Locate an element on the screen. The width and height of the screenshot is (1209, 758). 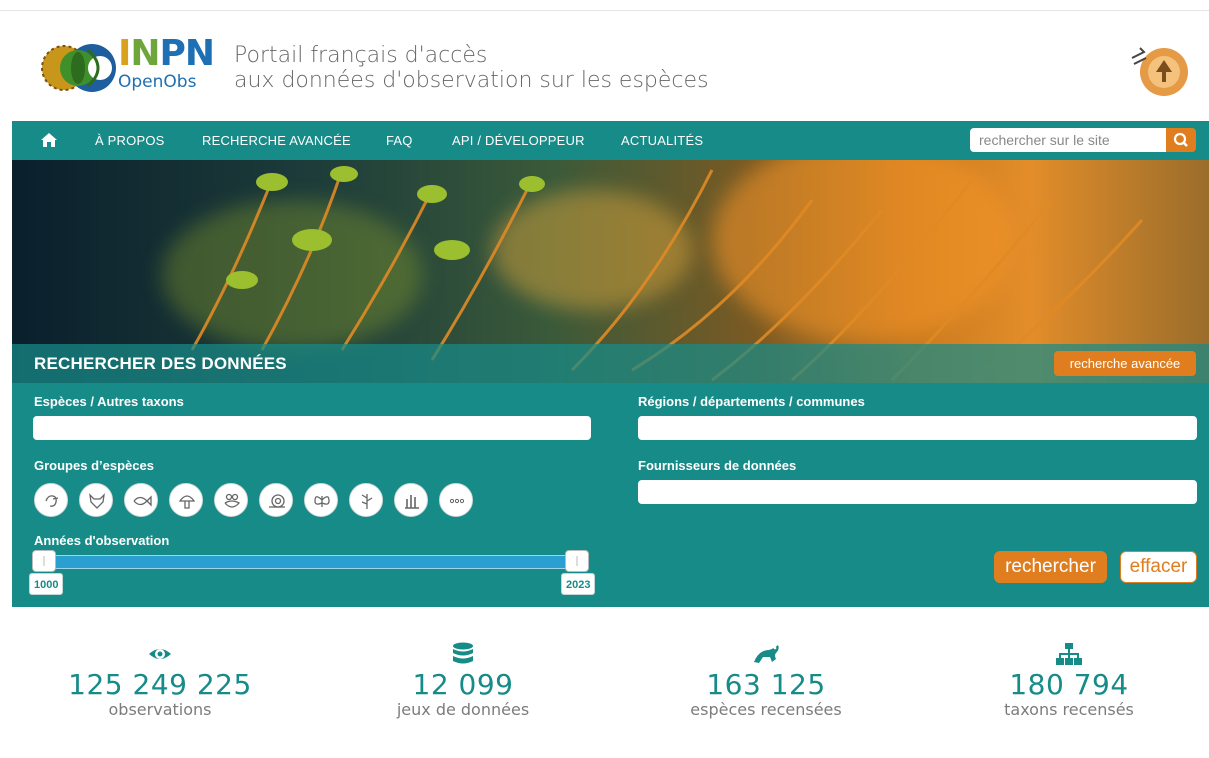
years-min-label: 1000 is located at coordinates (46, 584).